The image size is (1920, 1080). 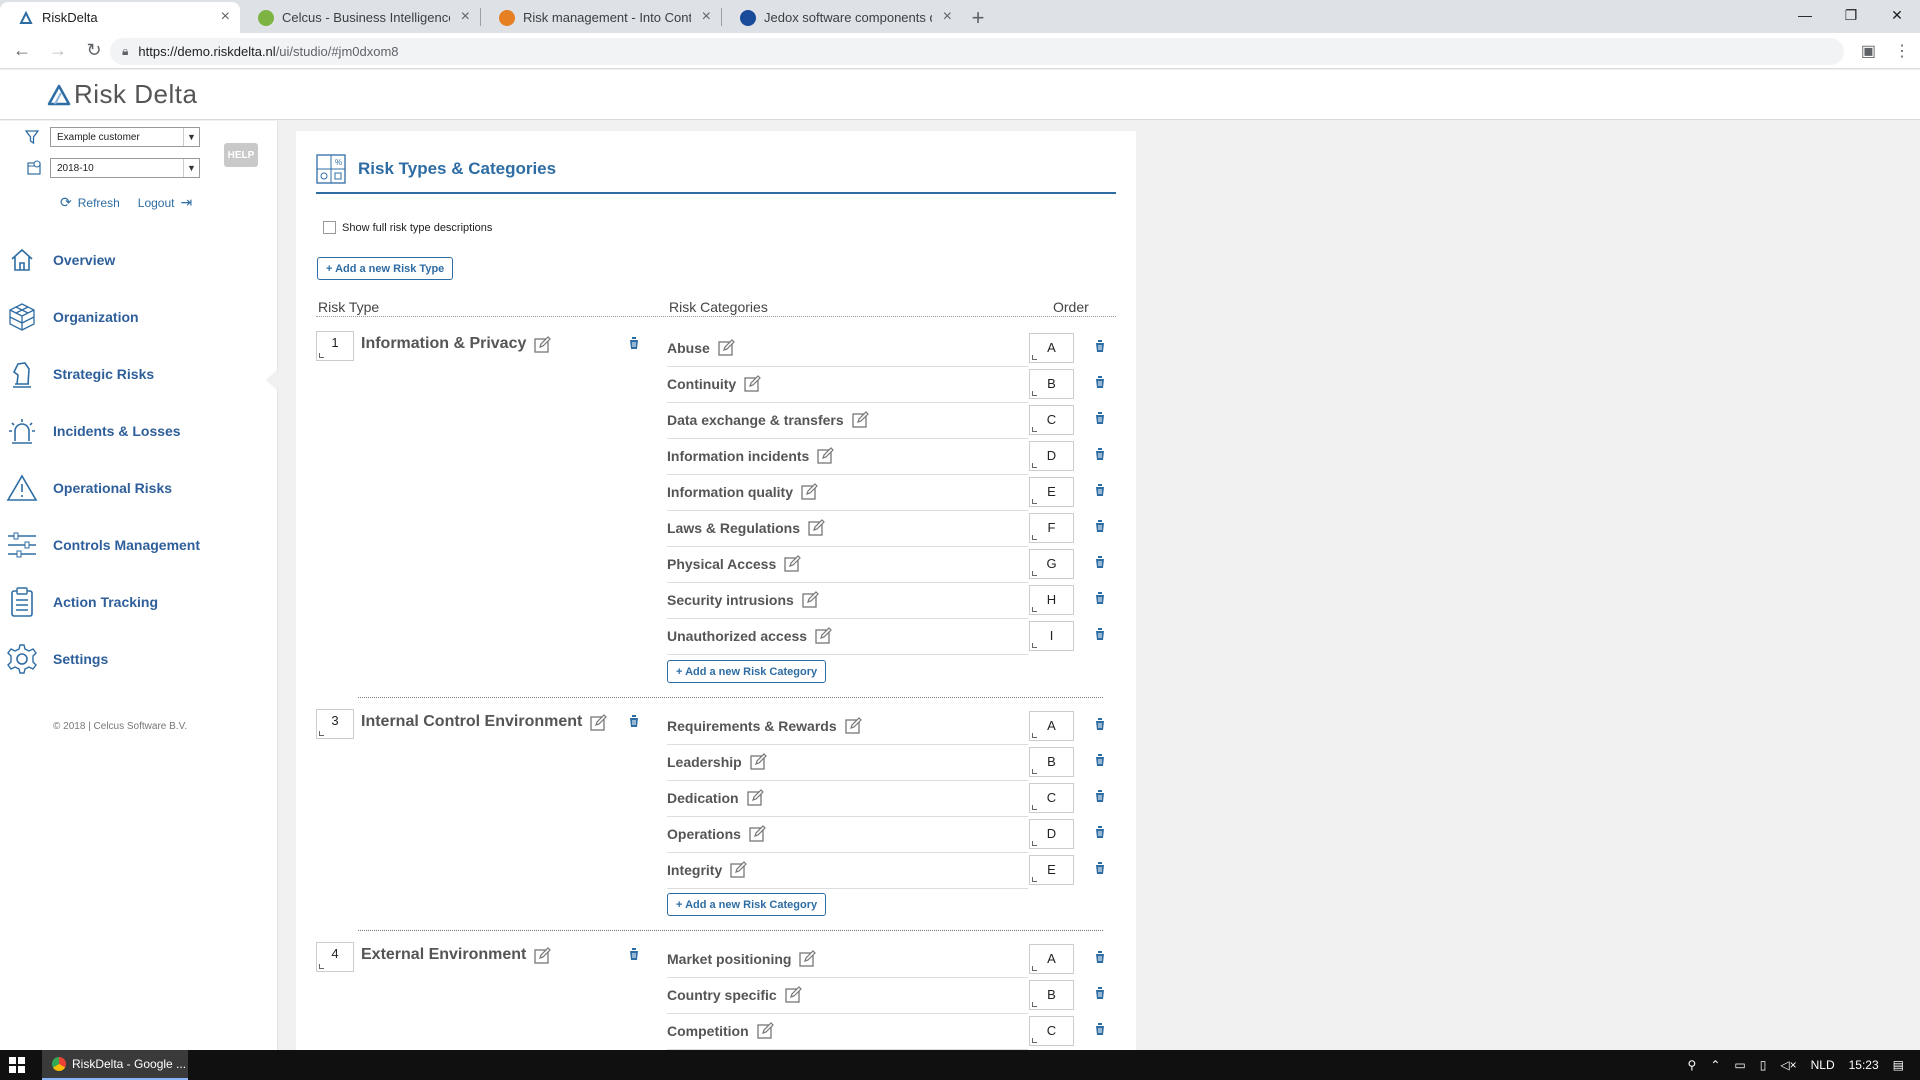 I want to click on customer-select: Example customer ▼, so click(x=125, y=137).